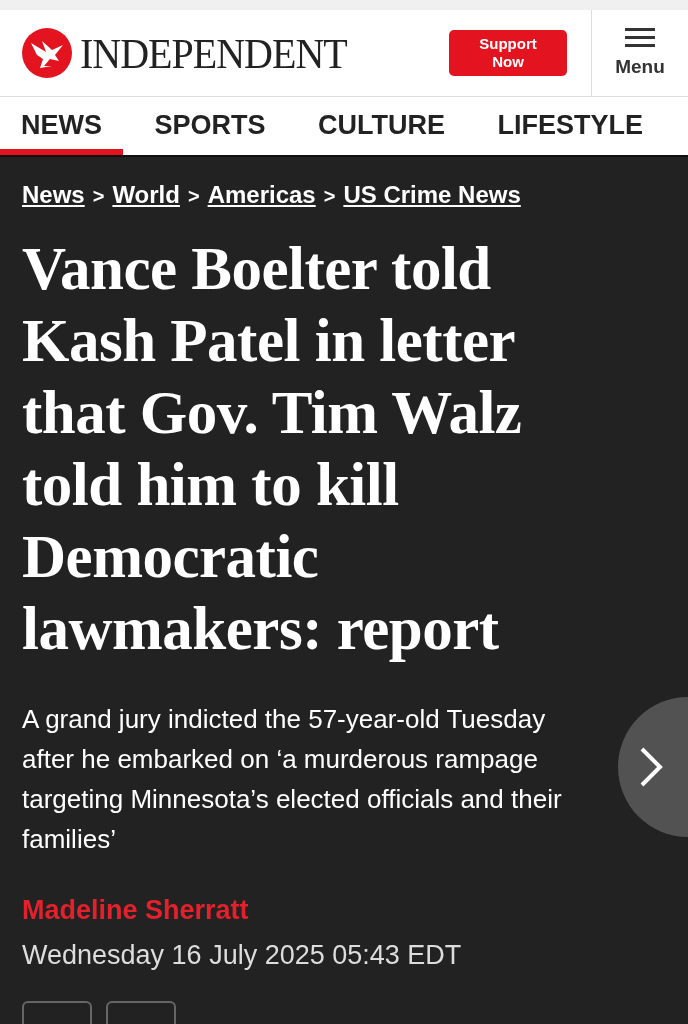 This screenshot has width=688, height=1024. I want to click on publish-date: Wednesday 16 July 2025 05:43 EDT, so click(242, 955).